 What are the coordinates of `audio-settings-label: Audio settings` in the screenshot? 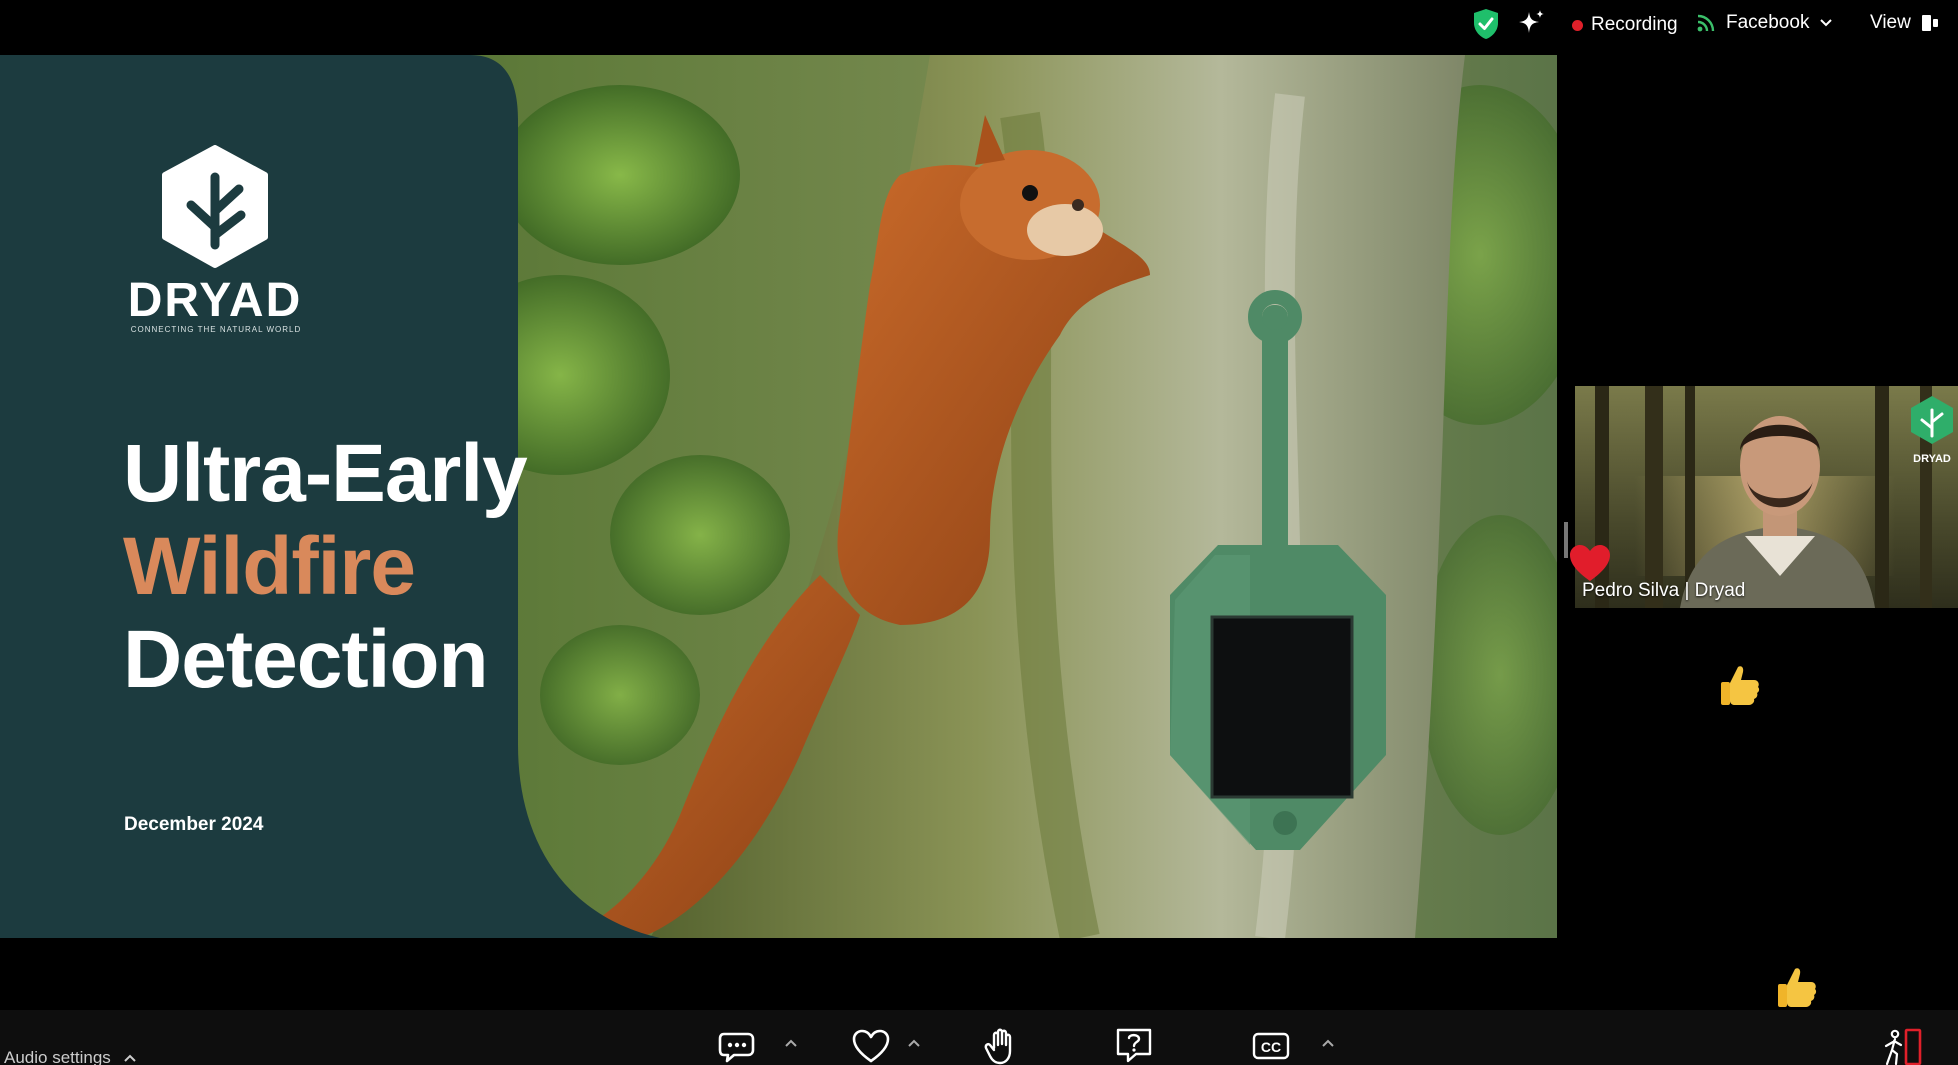 It's located at (57, 1056).